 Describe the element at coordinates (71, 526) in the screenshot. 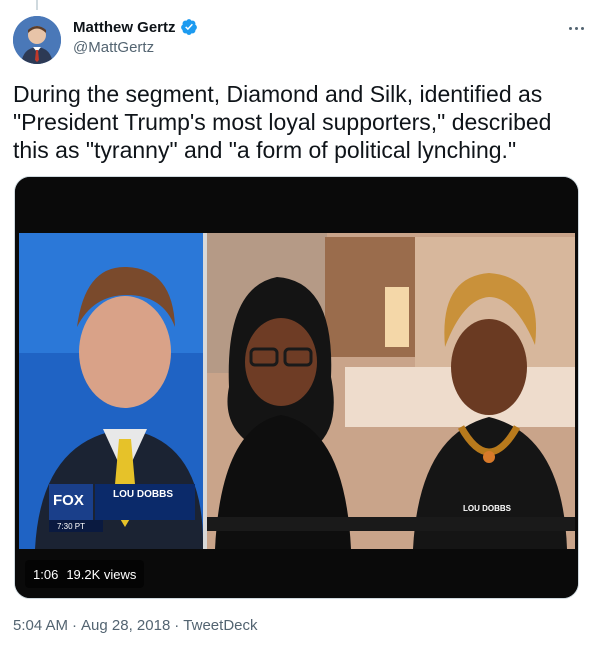

I see `lower-third-time: 7:30 PT` at that location.